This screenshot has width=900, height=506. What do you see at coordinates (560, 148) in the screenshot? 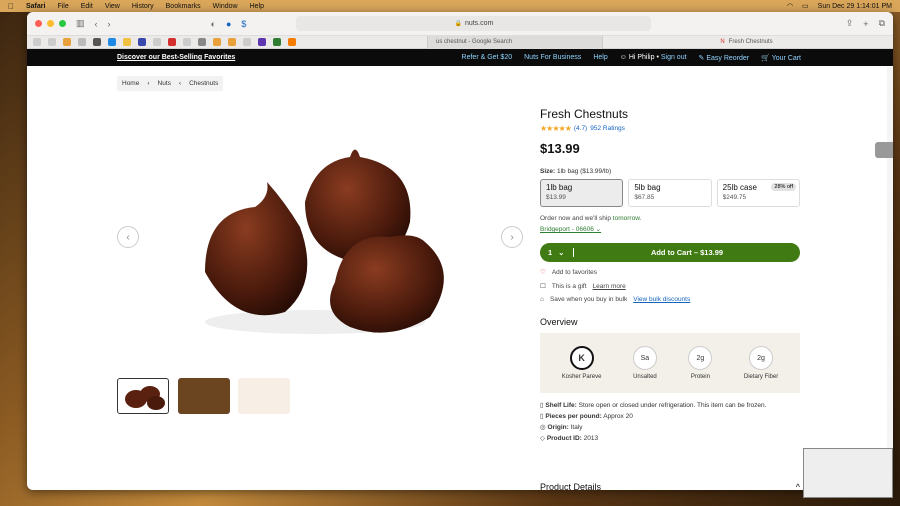
I see `product-price: $13.99` at bounding box center [560, 148].